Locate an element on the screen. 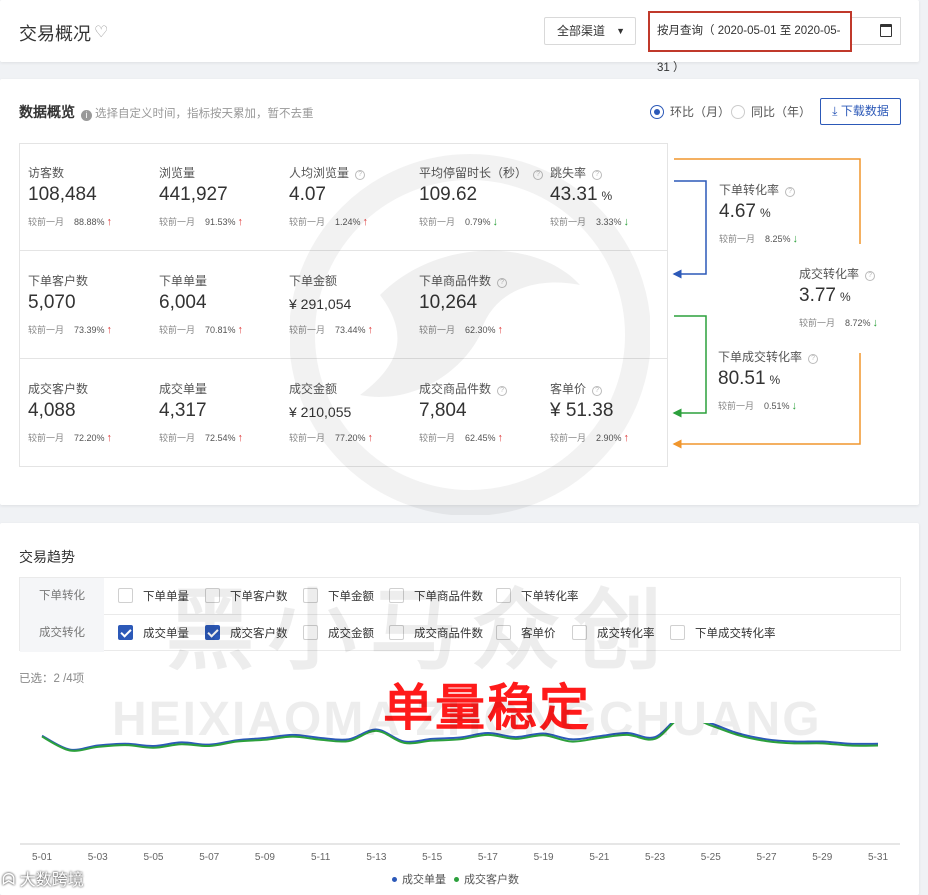 This screenshot has height=895, width=928. x-tick-label: 5-17 is located at coordinates (488, 857).